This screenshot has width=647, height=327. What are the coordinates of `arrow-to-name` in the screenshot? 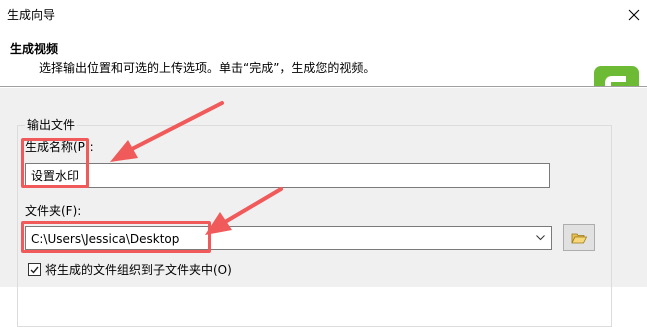 It's located at (167, 131).